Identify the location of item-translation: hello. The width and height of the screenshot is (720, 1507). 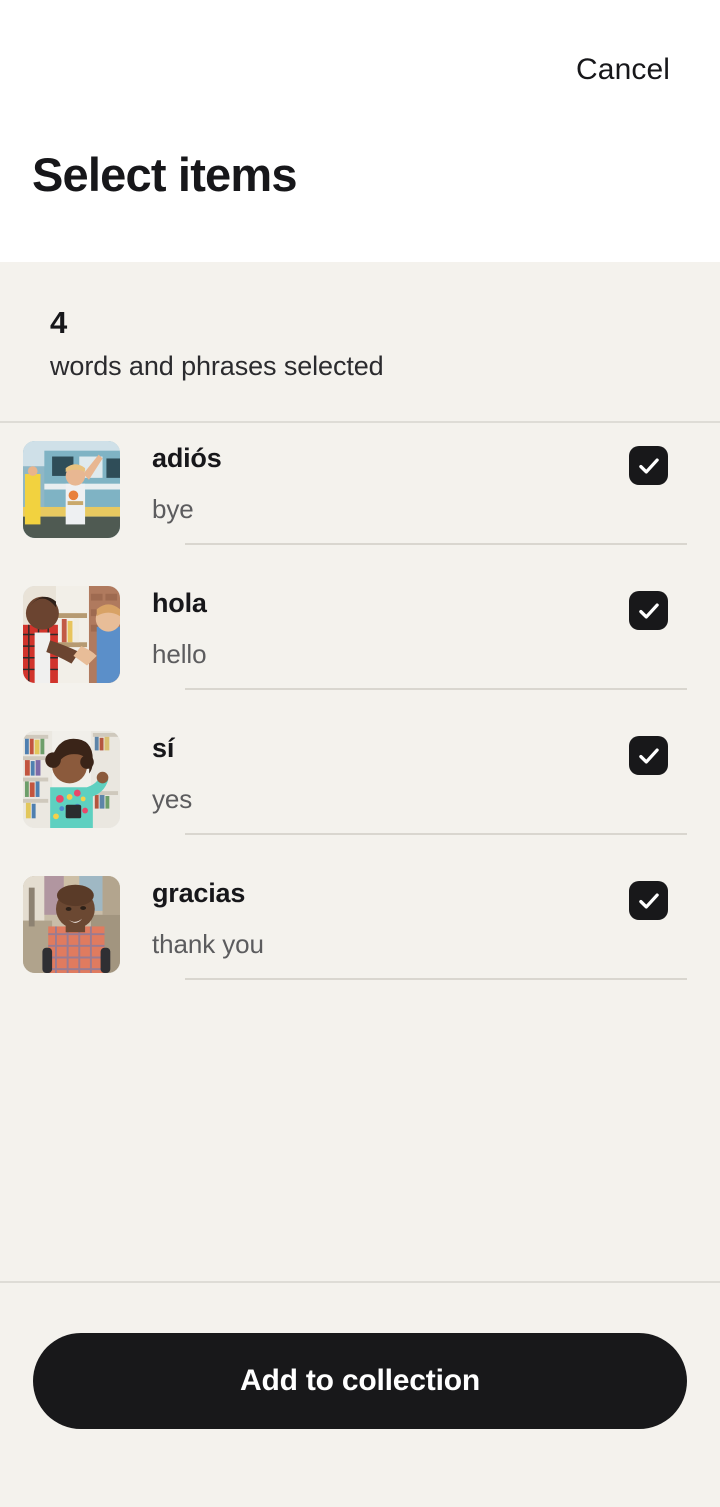
(179, 653).